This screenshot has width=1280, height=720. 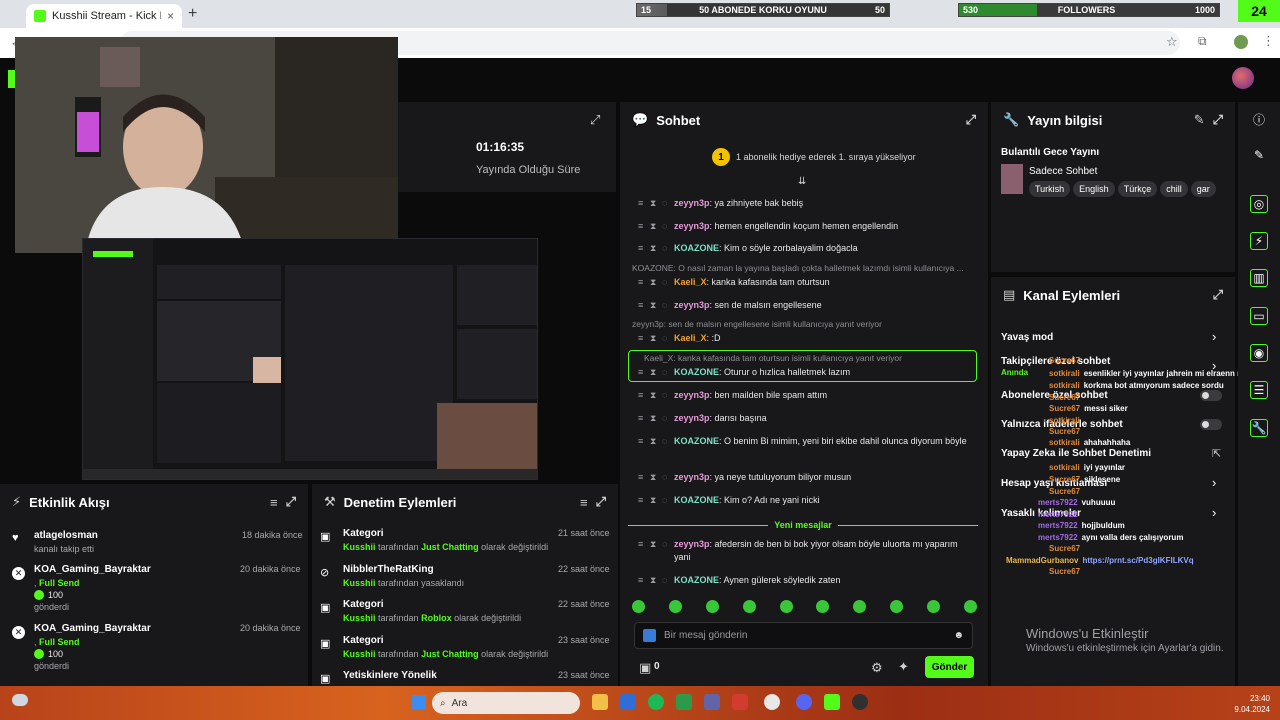 I want to click on teams-icon, so click(x=712, y=702).